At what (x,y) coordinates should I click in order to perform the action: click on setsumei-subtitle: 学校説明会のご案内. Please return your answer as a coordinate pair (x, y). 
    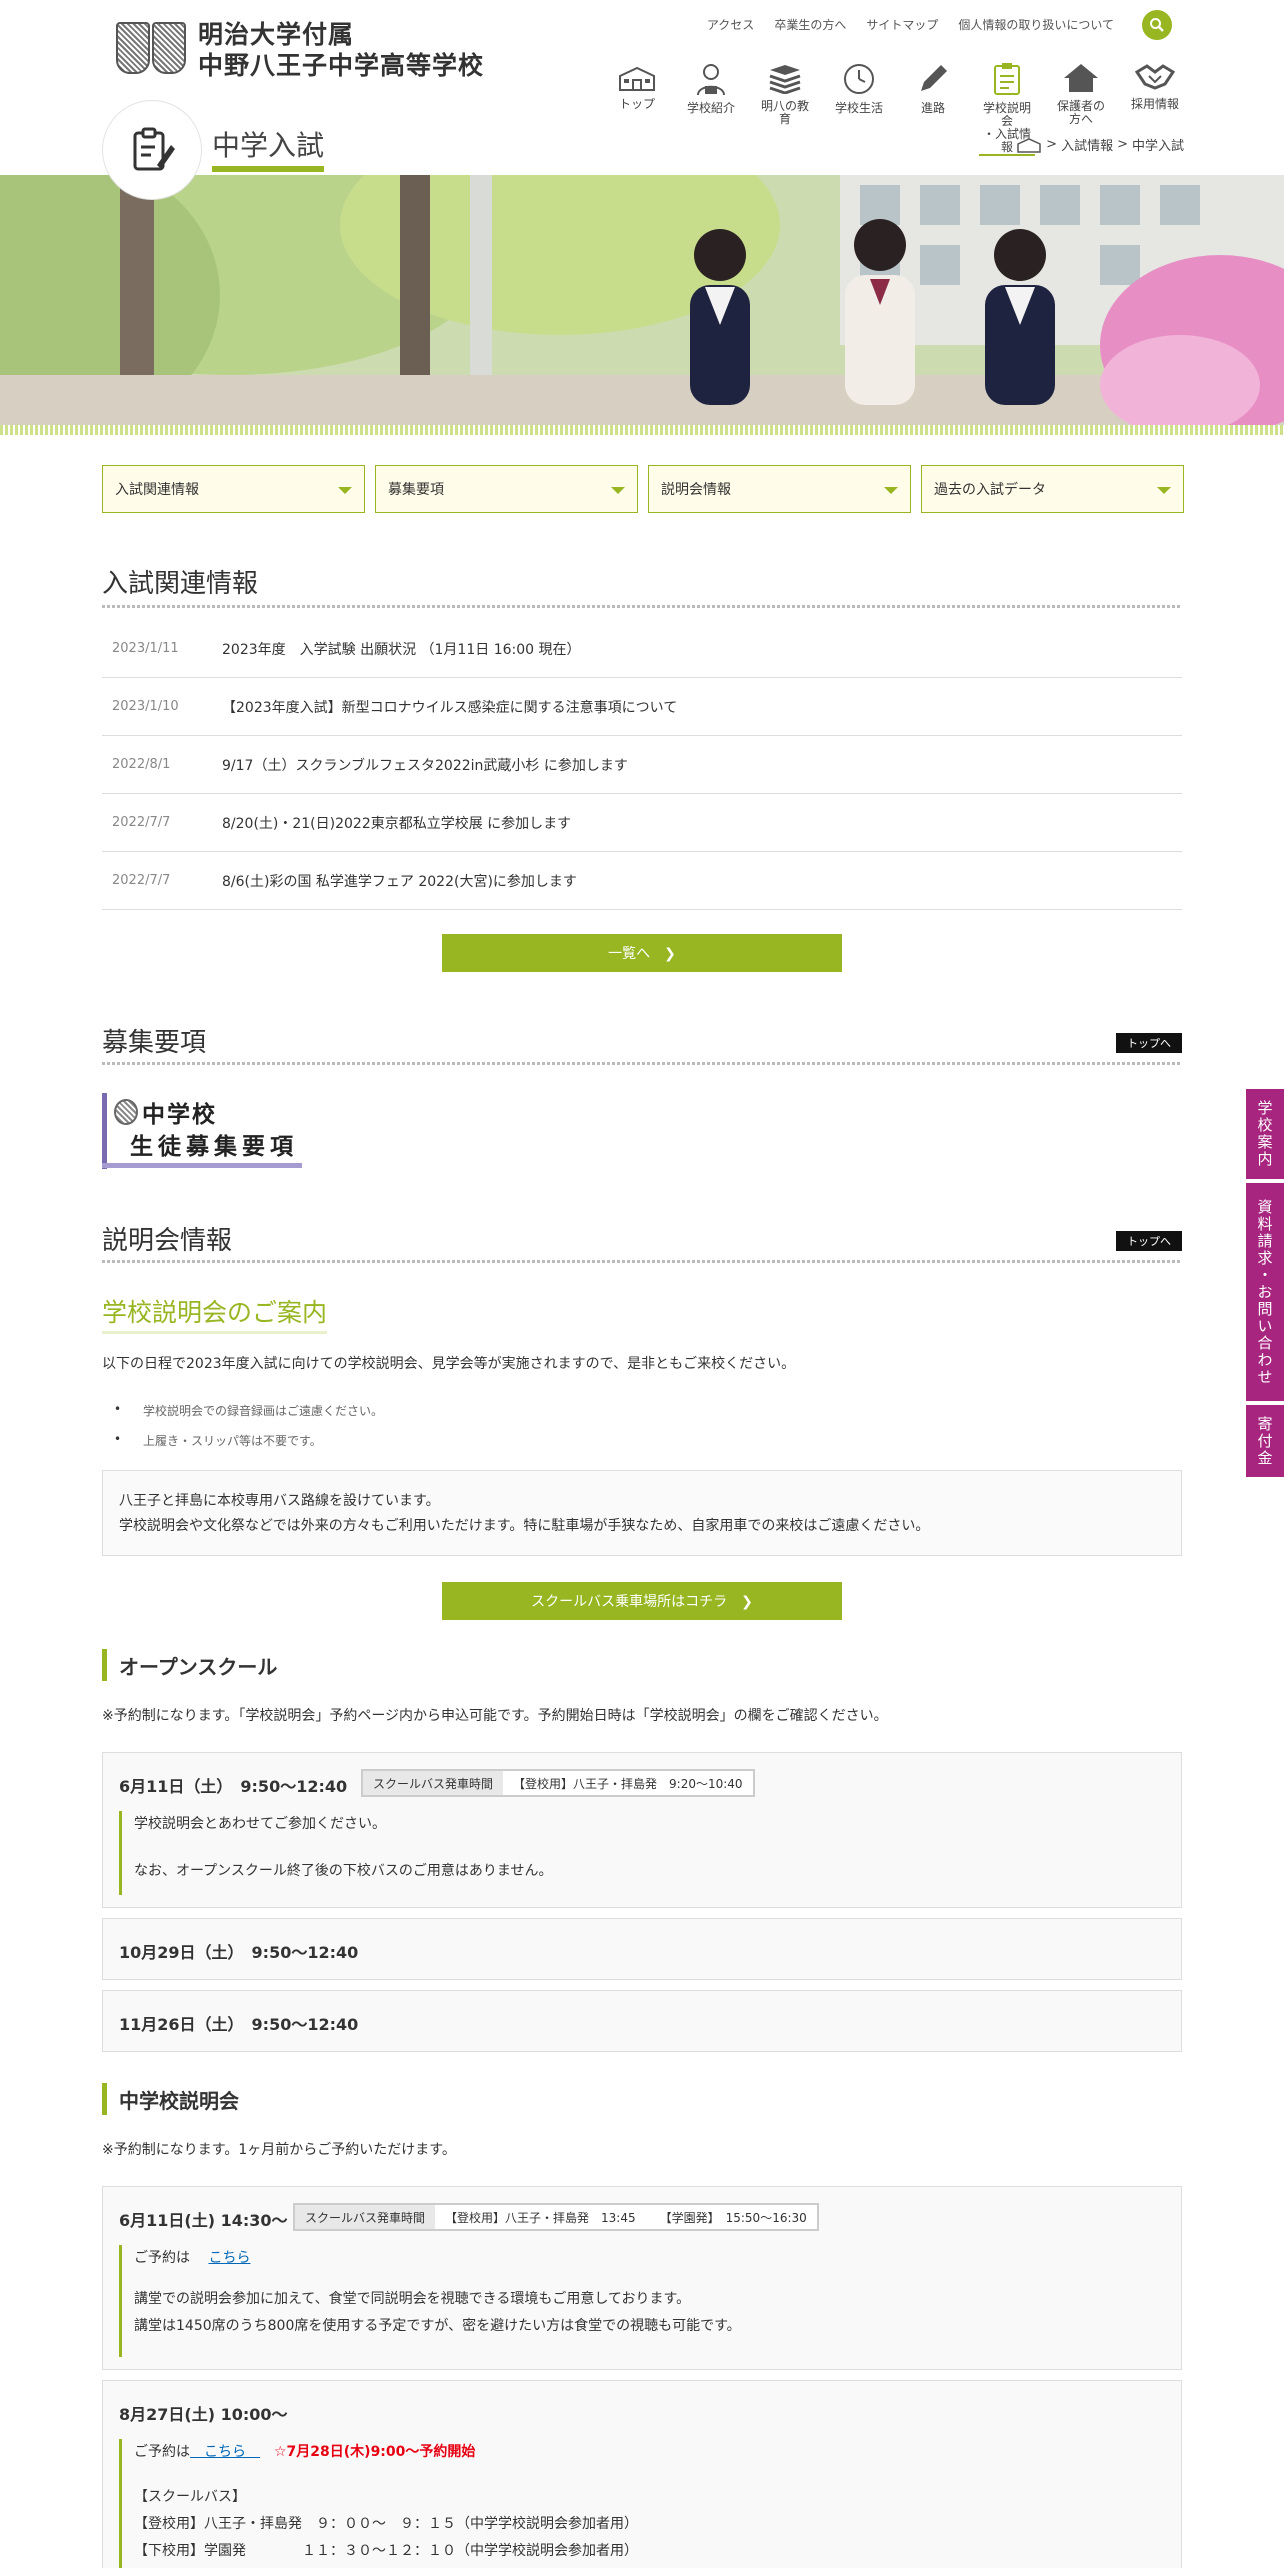
    Looking at the image, I should click on (215, 1313).